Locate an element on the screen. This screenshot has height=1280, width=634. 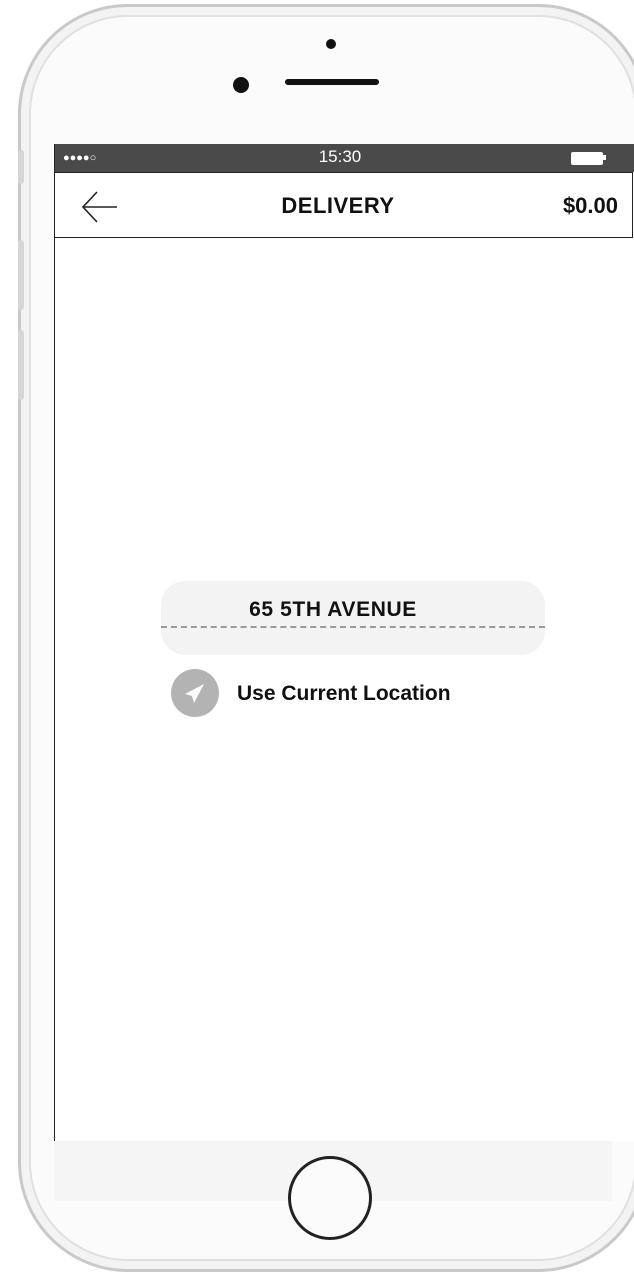
status-bar: ●●●●○ 15:30 is located at coordinates (344, 158).